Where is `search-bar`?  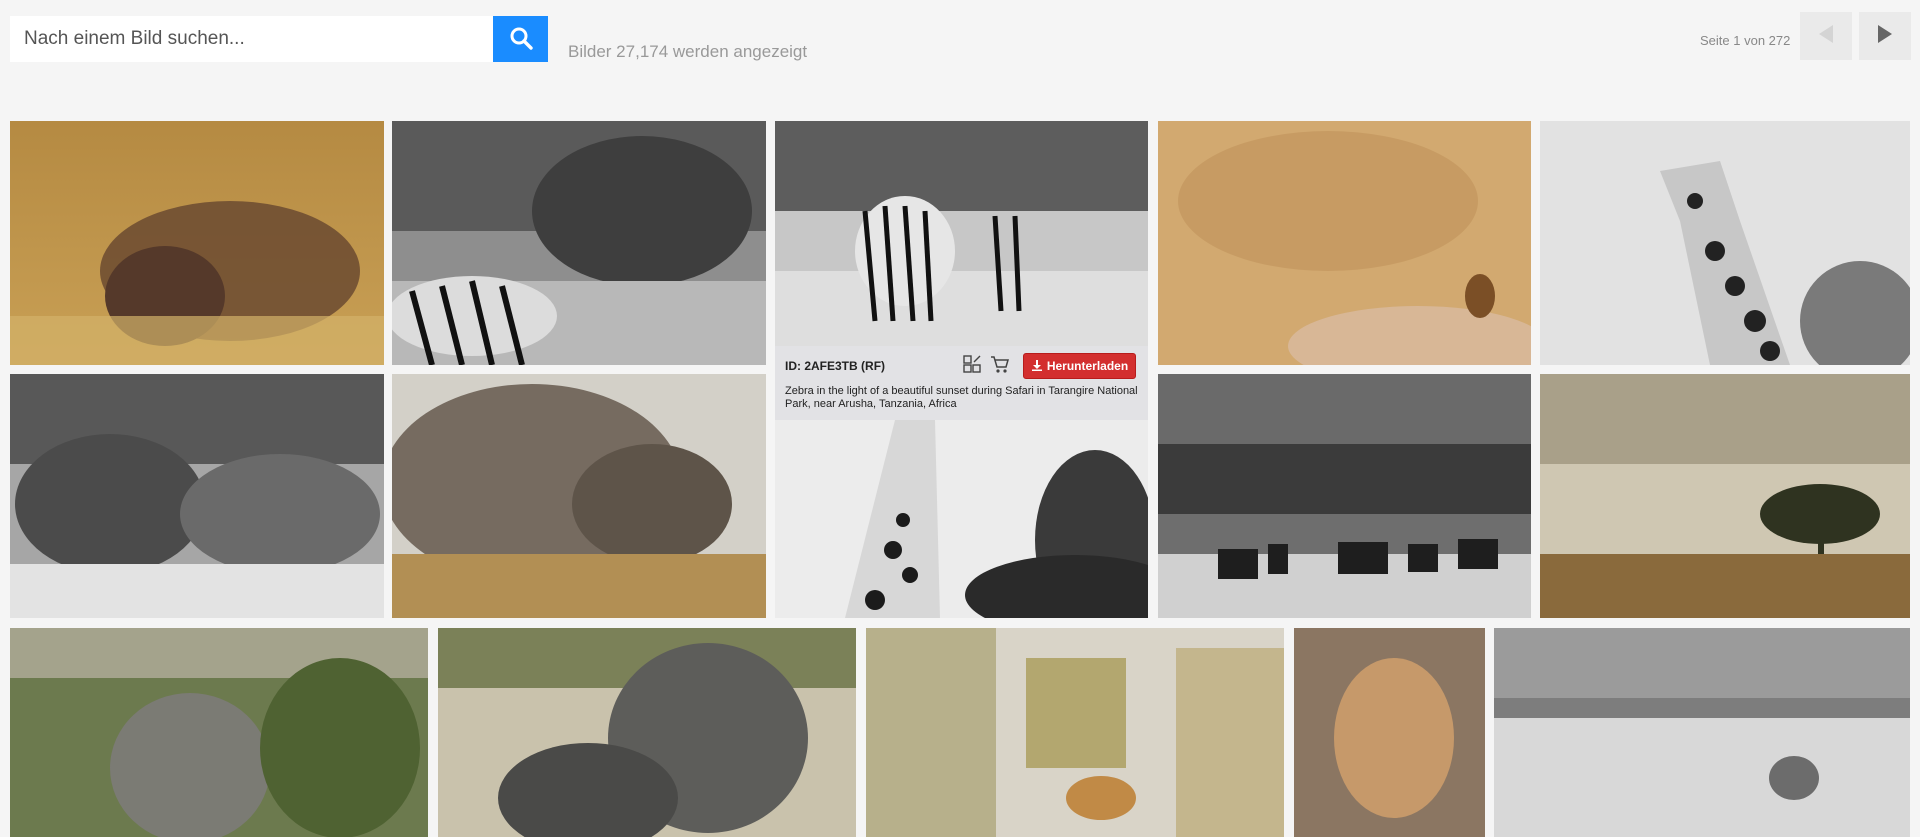 search-bar is located at coordinates (279, 39).